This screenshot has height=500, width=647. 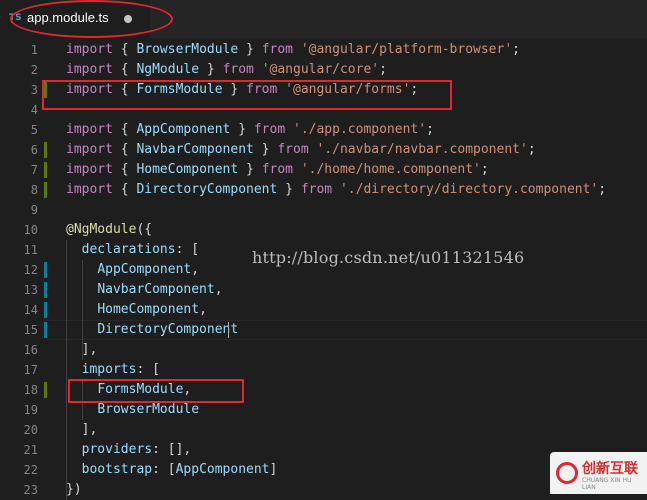 I want to click on code-line: 9, so click(x=323, y=210).